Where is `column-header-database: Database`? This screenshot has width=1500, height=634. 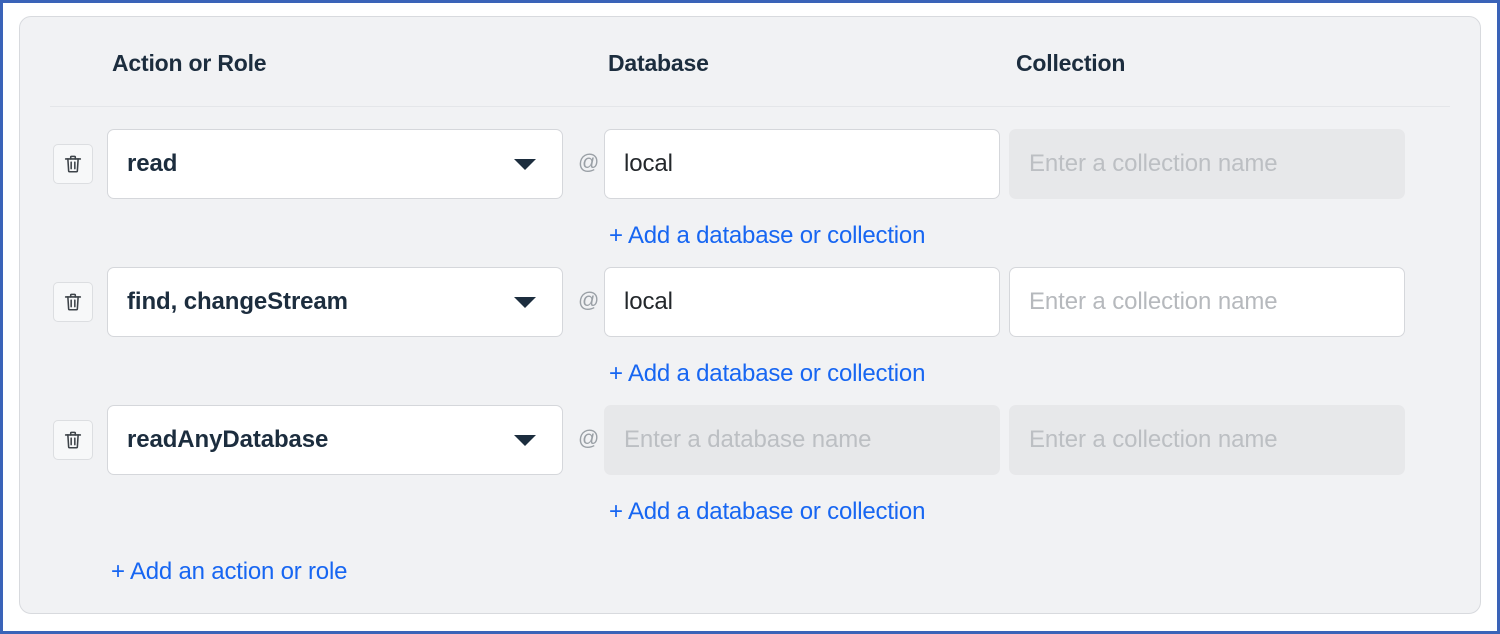 column-header-database: Database is located at coordinates (658, 63).